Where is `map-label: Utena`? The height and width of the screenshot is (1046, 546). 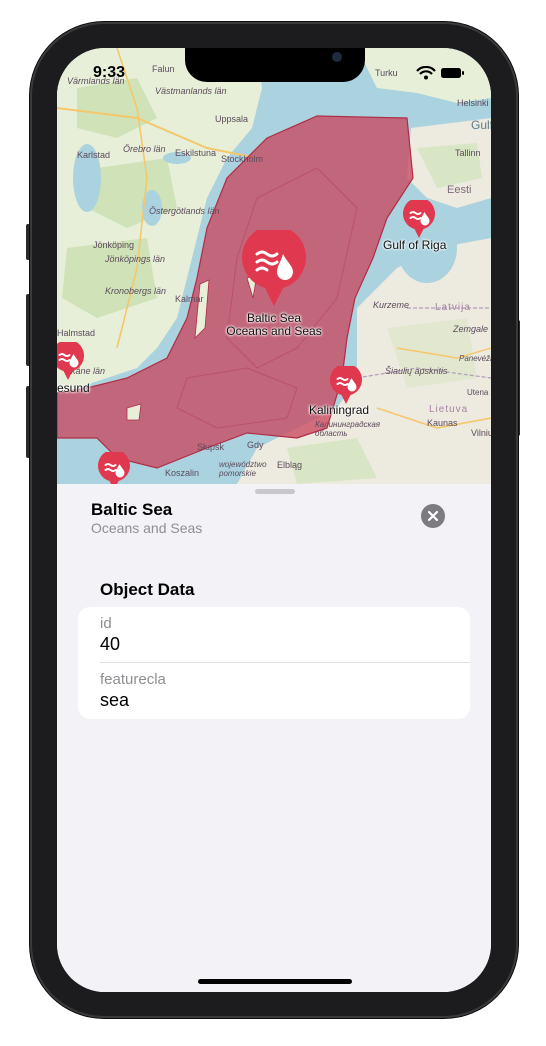
map-label: Utena is located at coordinates (478, 392).